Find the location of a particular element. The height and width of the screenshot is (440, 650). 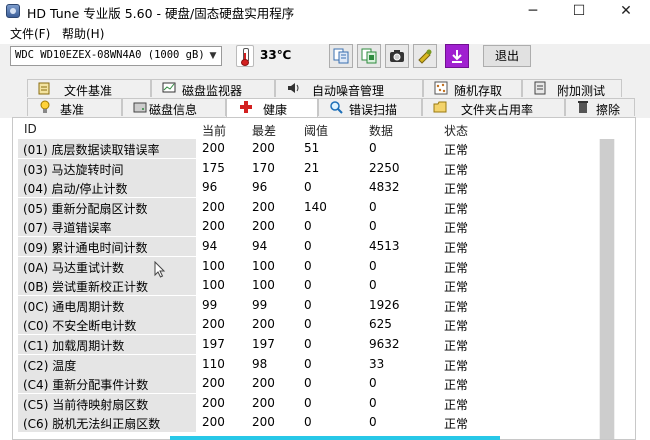

table-row: (01) 底层数据读取错误率 200 200 51 0 正常 is located at coordinates (308, 148).